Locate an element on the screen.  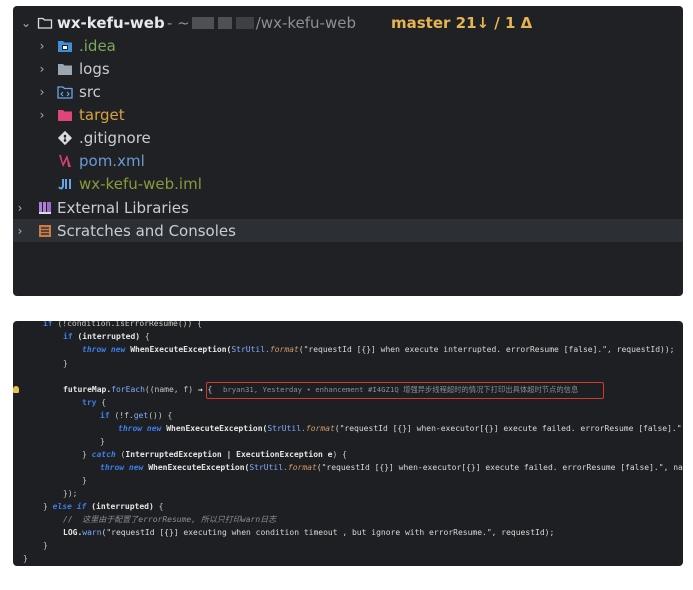
tree-item-external-libraries: › External Libraries is located at coordinates (348, 207).